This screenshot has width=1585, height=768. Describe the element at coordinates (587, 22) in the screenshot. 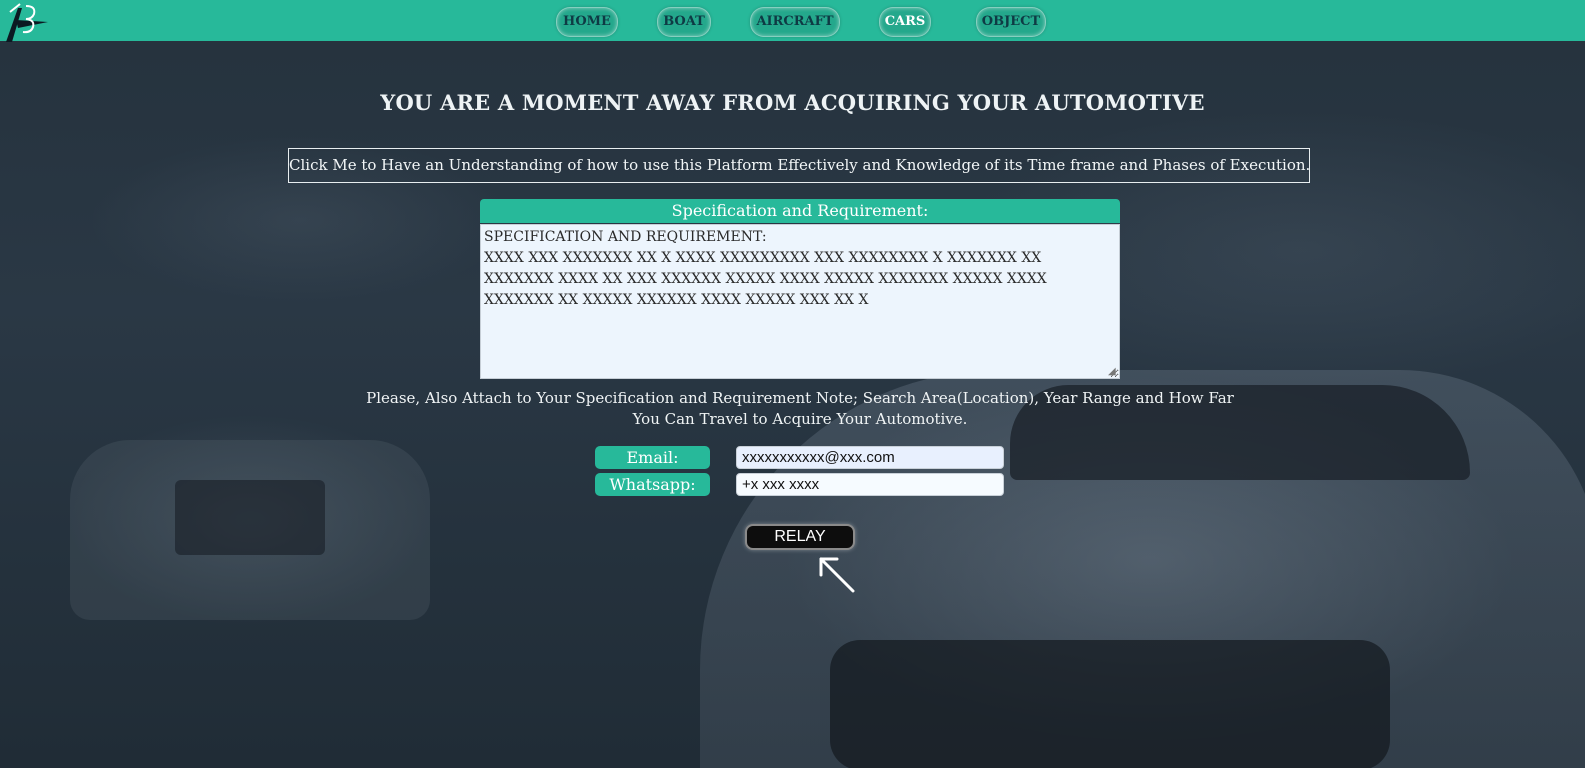

I see `nav-home: HOME` at that location.